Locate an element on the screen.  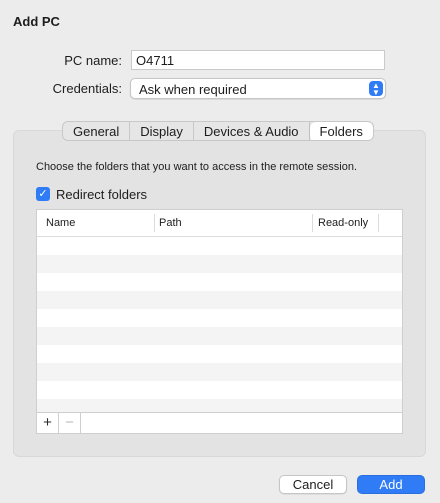
redirect-folders-checkbox: ✓ is located at coordinates (43, 194).